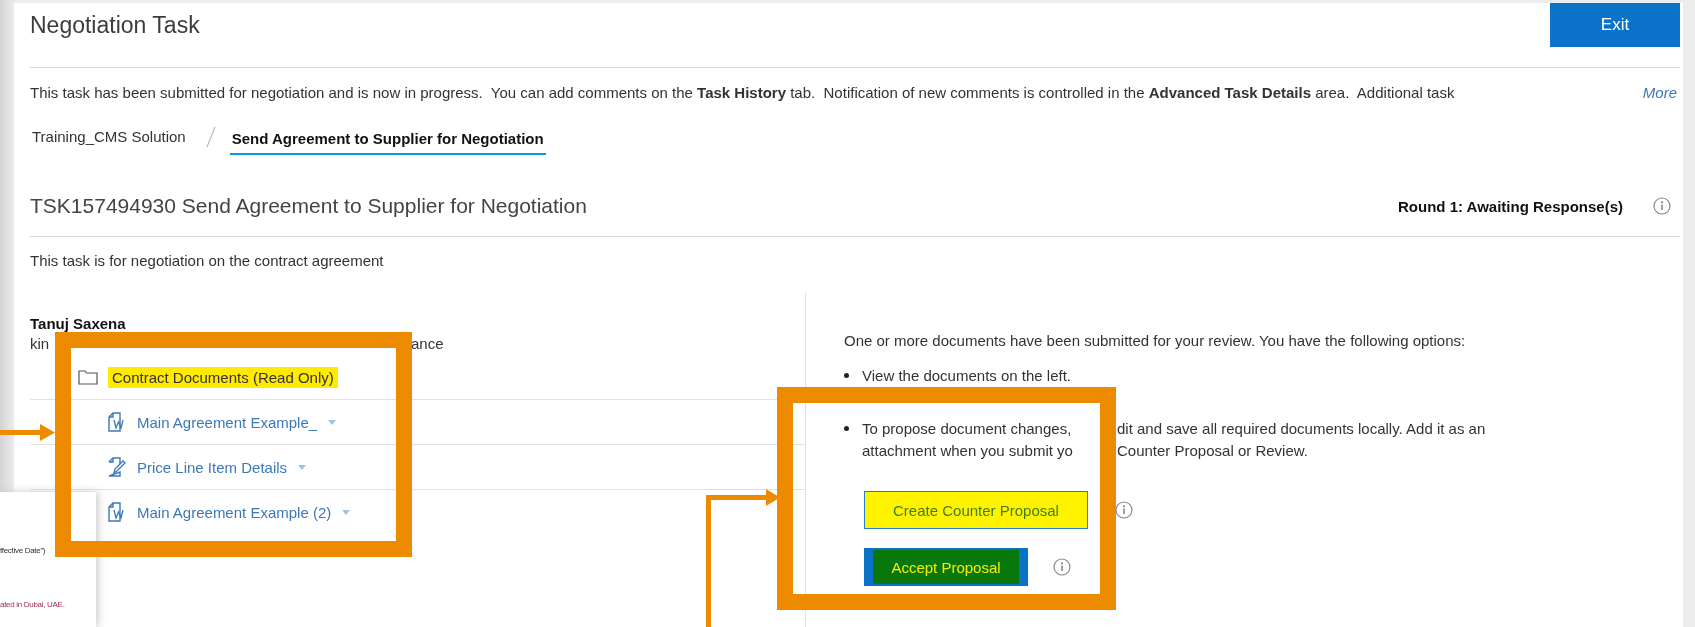 This screenshot has width=1695, height=627. Describe the element at coordinates (1301, 429) in the screenshot. I see `text: dit and save all required documents locally. Add it as an` at that location.